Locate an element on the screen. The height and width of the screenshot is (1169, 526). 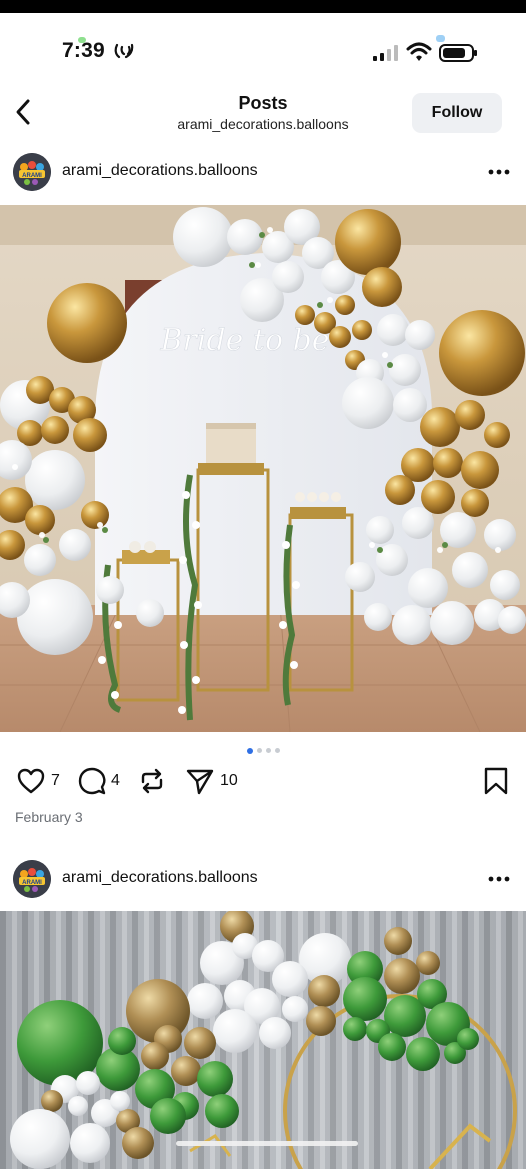
signal-icon is located at coordinates (385, 53).